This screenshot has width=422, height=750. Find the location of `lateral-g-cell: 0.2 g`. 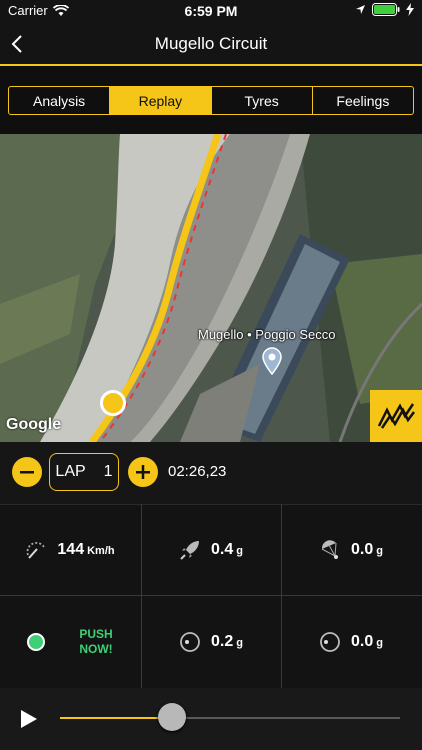

lateral-g-cell: 0.2 g is located at coordinates (211, 642).